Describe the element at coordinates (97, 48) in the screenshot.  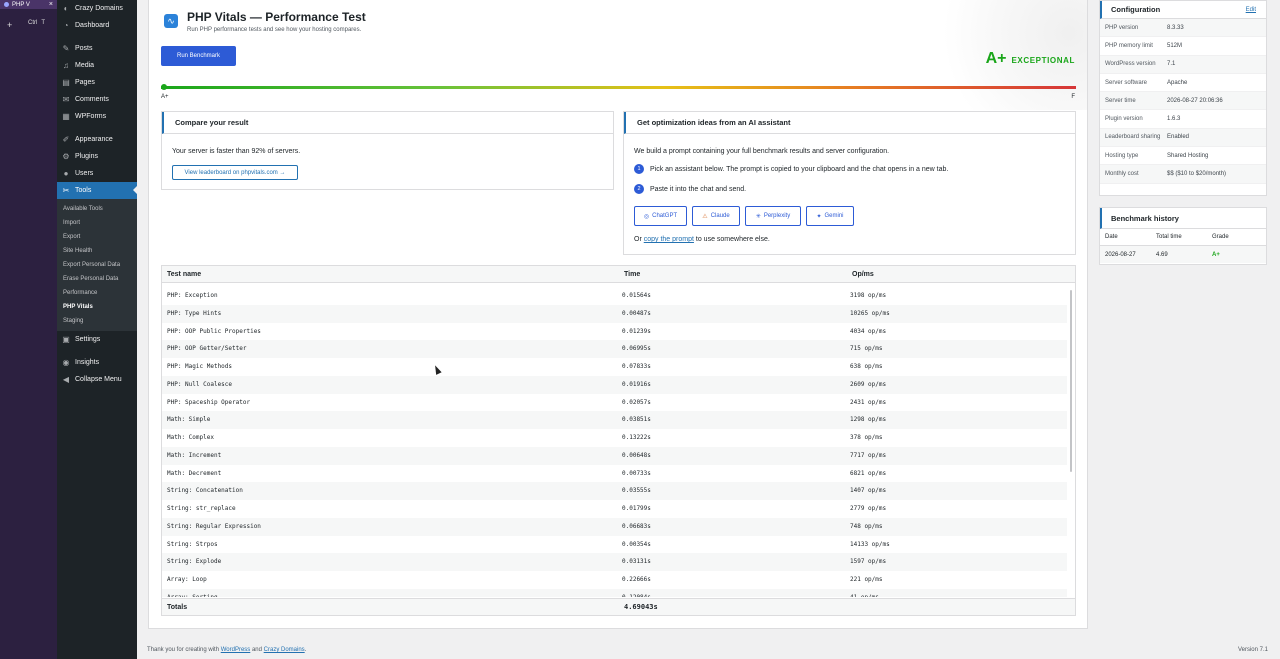
I see `menu-posts: ✎ Posts` at that location.